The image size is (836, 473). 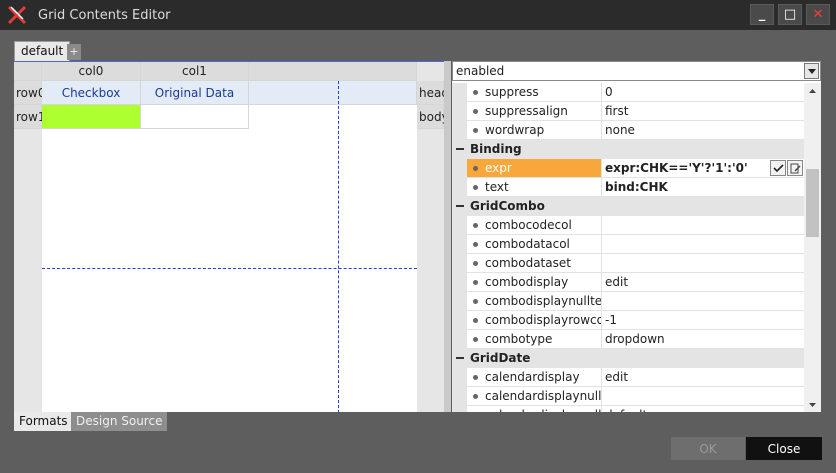 What do you see at coordinates (534, 282) in the screenshot?
I see `property-name: combodisplay` at bounding box center [534, 282].